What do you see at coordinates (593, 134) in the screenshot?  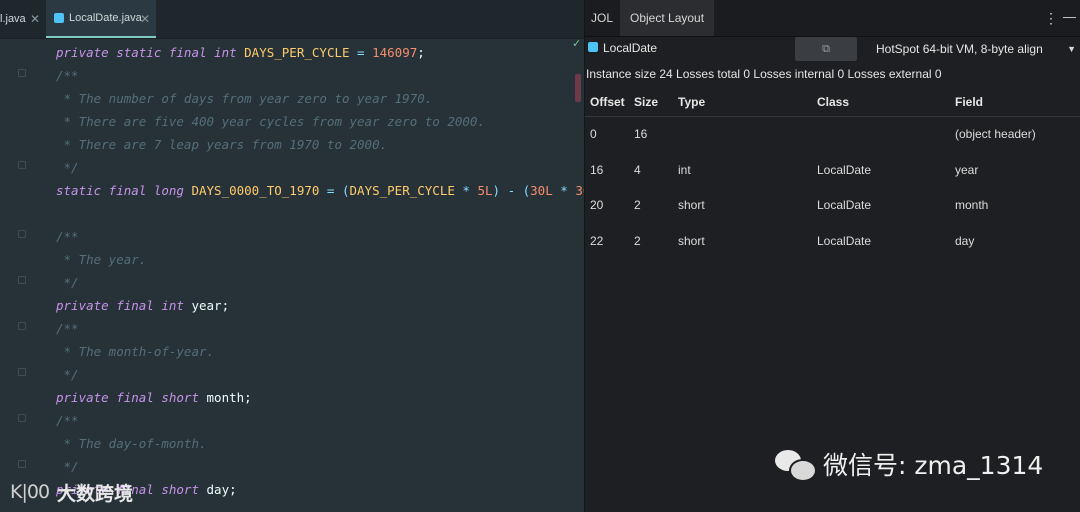 I see `cell-offset: 0` at bounding box center [593, 134].